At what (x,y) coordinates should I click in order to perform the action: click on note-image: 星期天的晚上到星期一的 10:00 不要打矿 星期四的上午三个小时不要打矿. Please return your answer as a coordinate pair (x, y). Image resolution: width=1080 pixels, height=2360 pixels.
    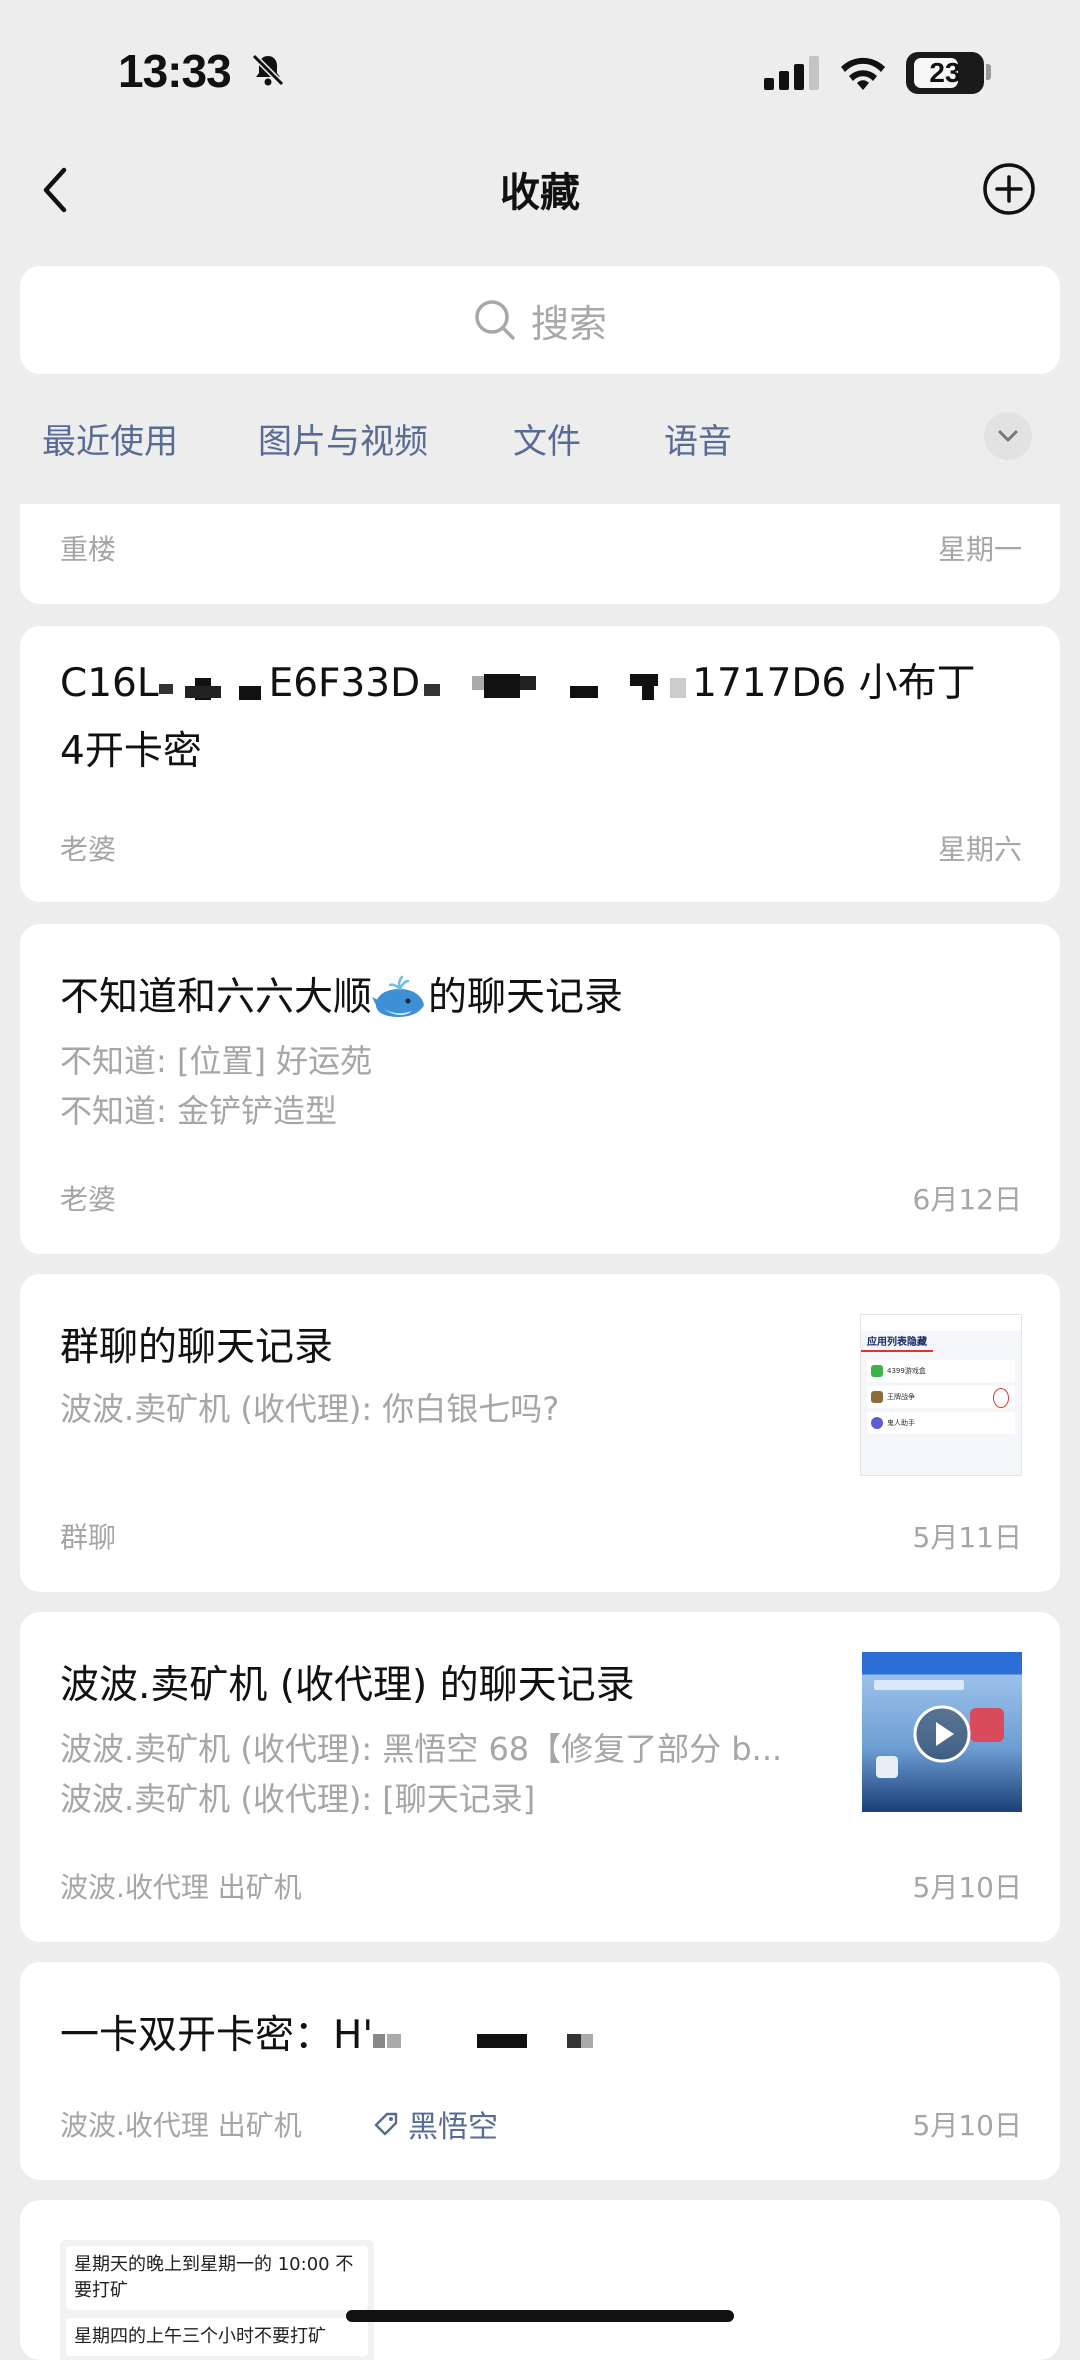
    Looking at the image, I should click on (217, 2300).